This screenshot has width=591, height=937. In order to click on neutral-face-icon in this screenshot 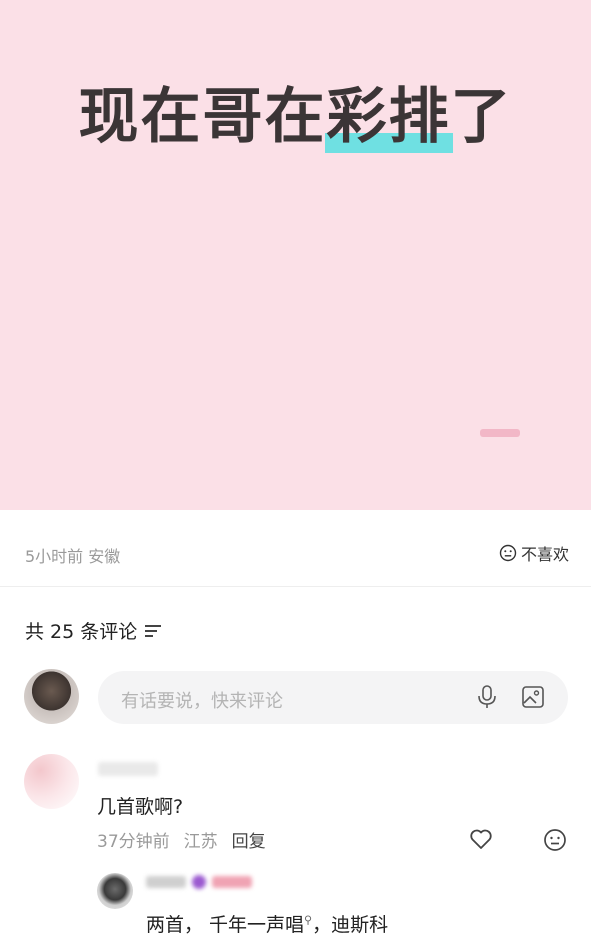, I will do `click(508, 553)`.